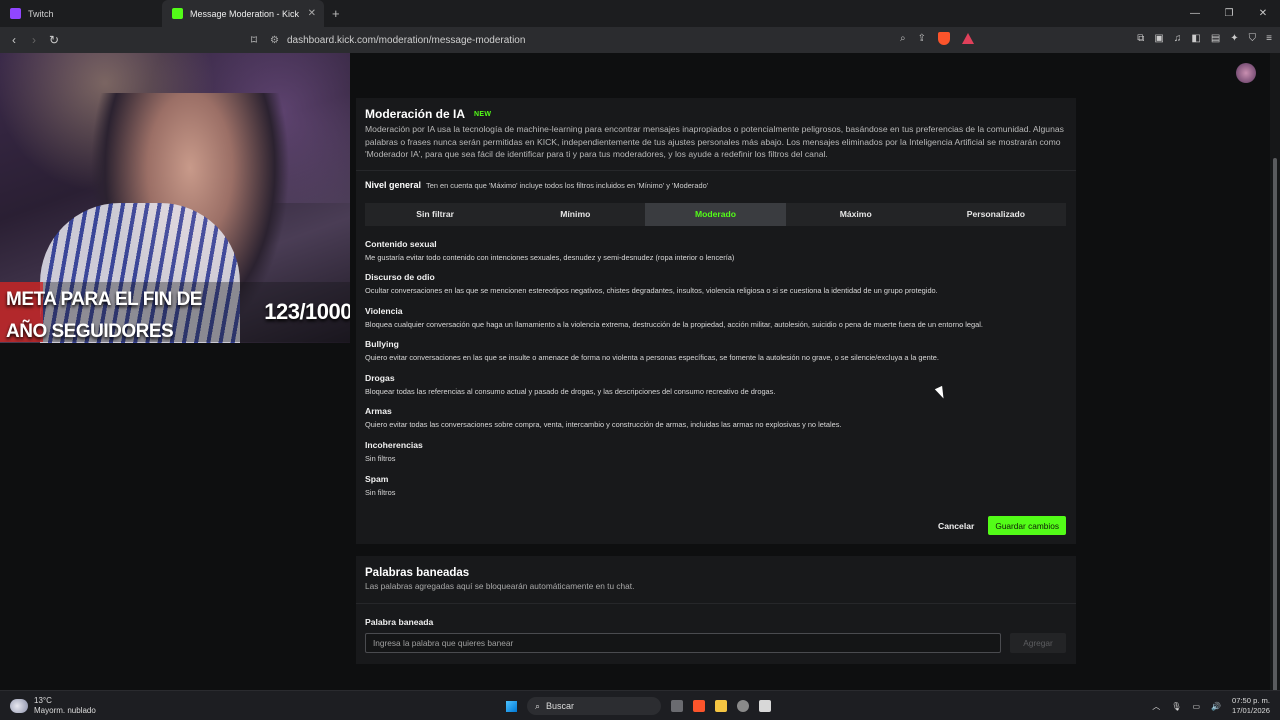  What do you see at coordinates (1195, 13) in the screenshot?
I see `minimize-icon: —` at bounding box center [1195, 13].